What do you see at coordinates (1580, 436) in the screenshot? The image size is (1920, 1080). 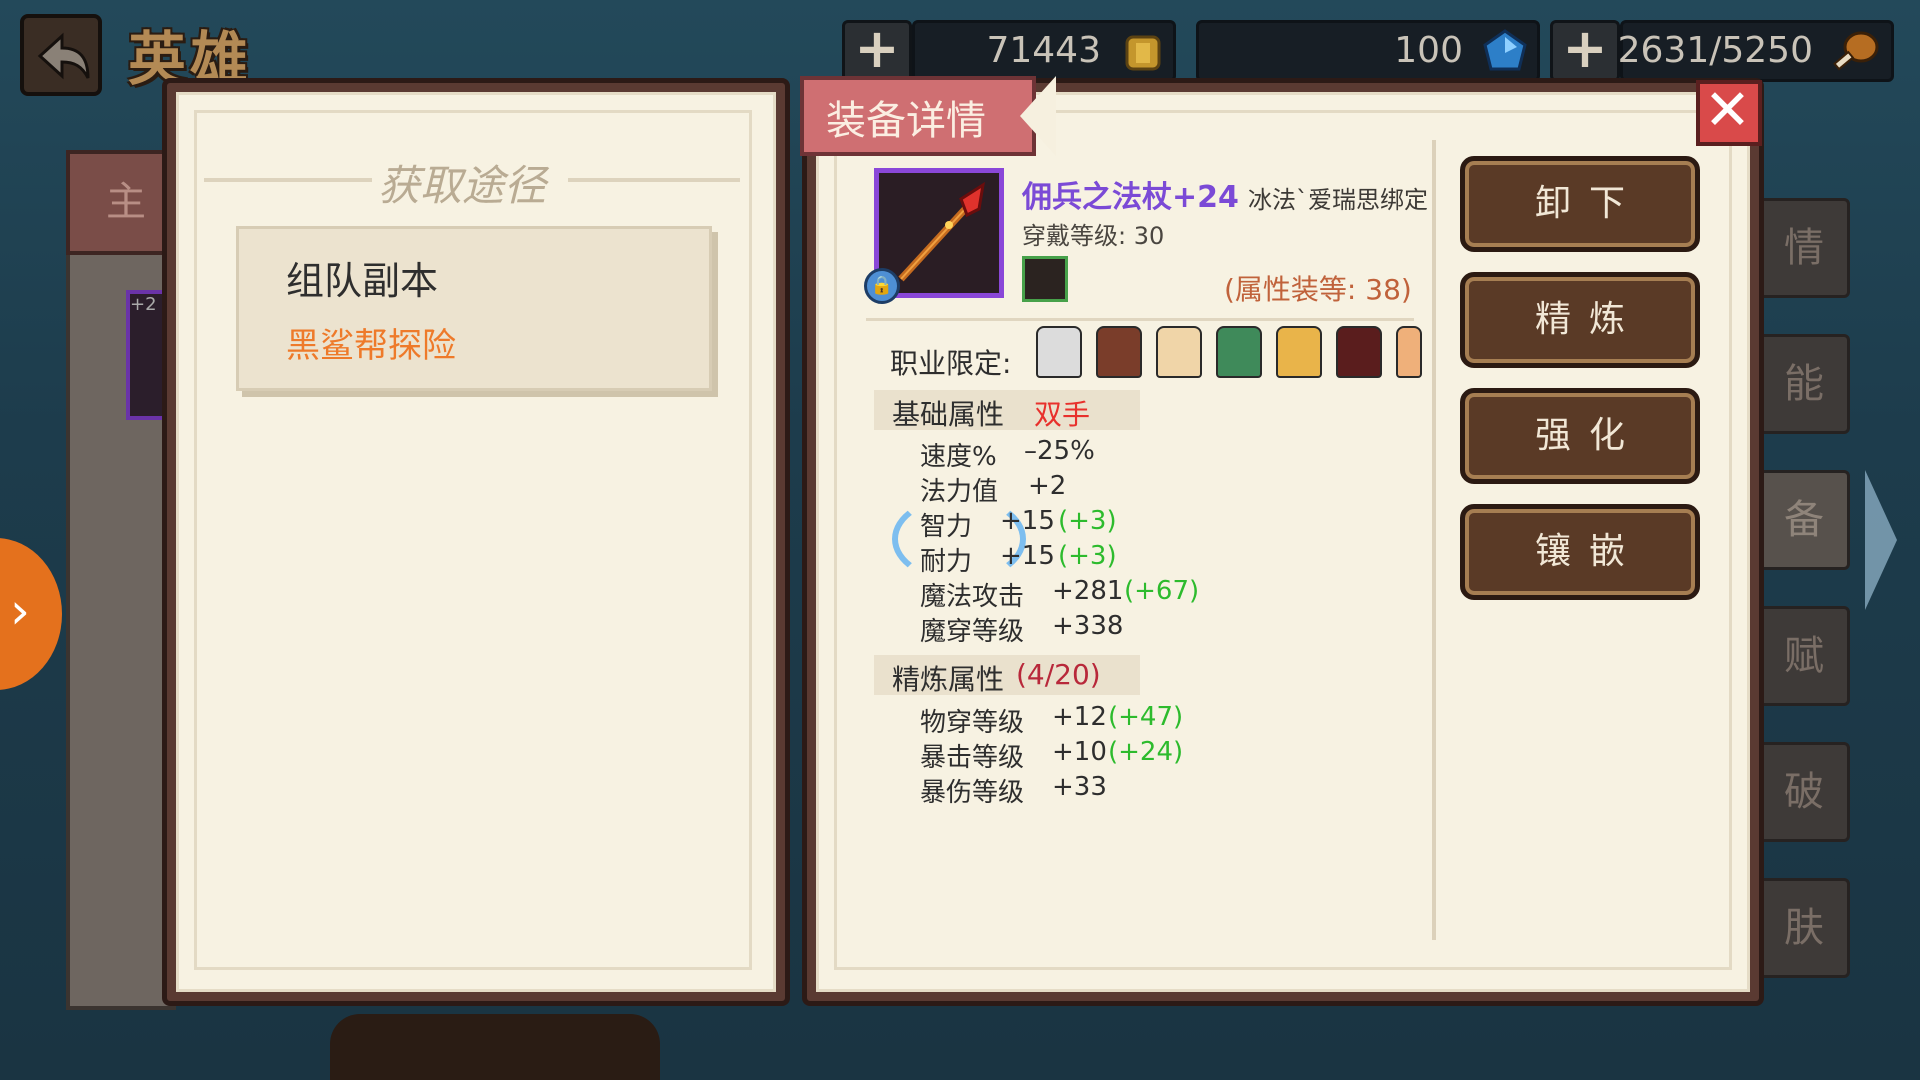 I see `enhance-button: 强化` at bounding box center [1580, 436].